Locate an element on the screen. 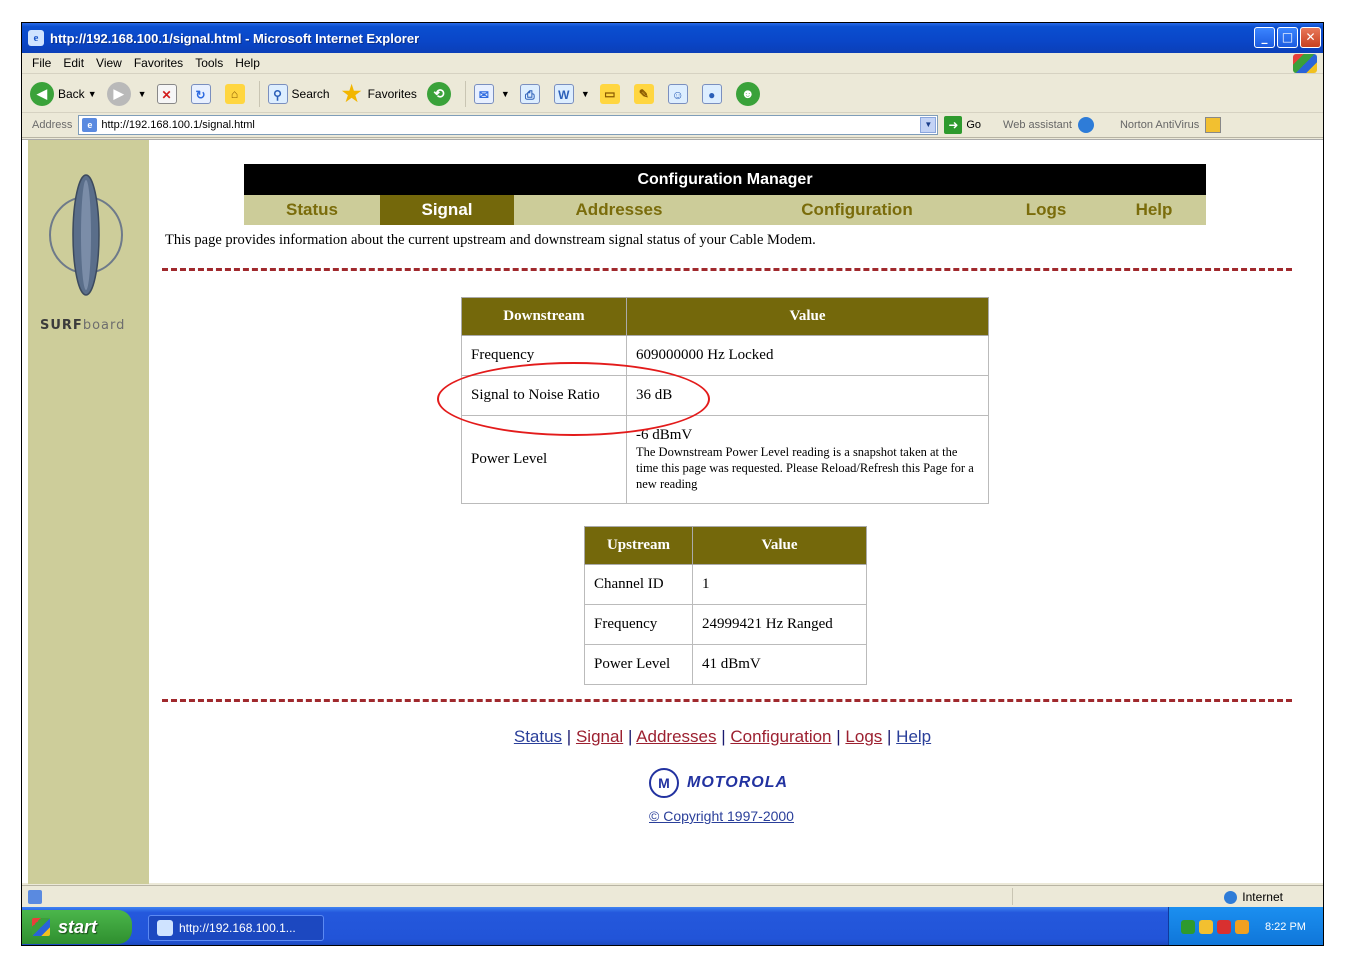  go-label: Go is located at coordinates (974, 125).